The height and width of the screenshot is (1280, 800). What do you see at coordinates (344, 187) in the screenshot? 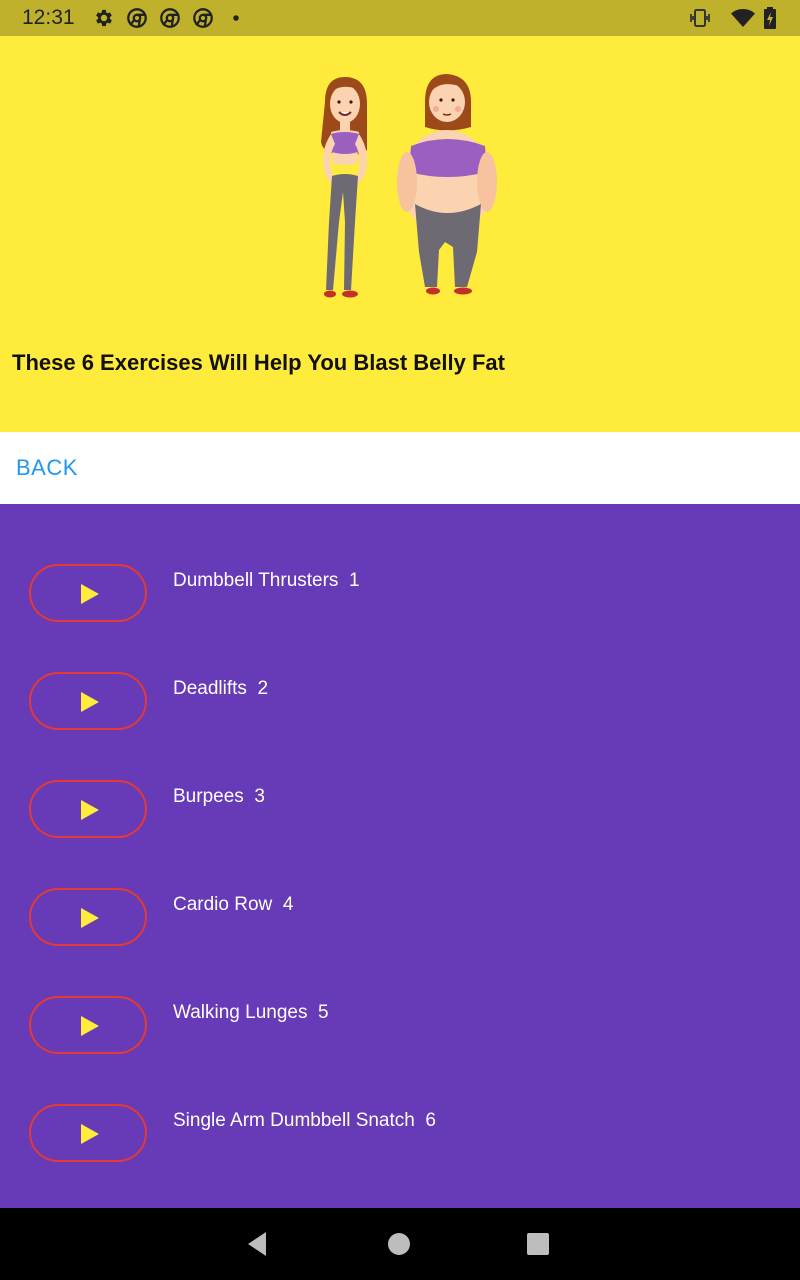
I see `slim-woman-figure` at bounding box center [344, 187].